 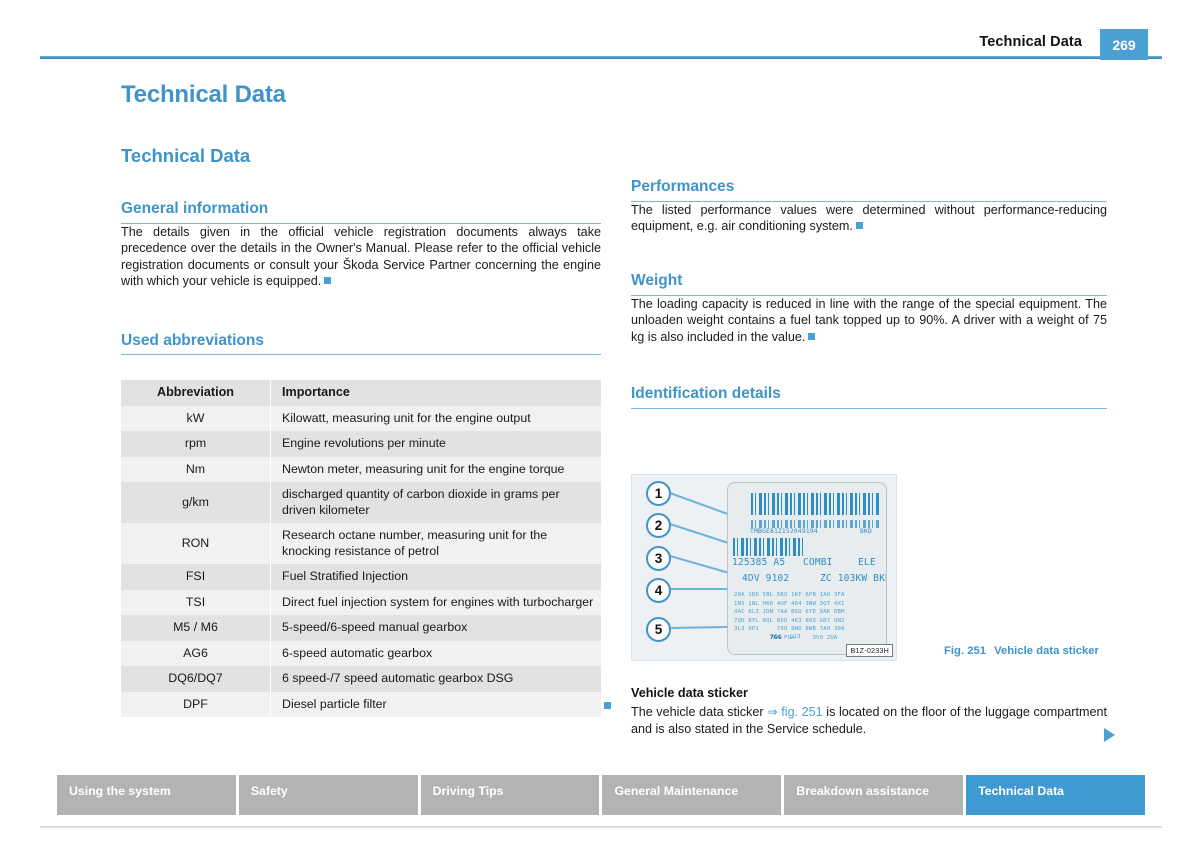 I want to click on cell-importance: 6-speed automatic gearbox, so click(x=435, y=653).